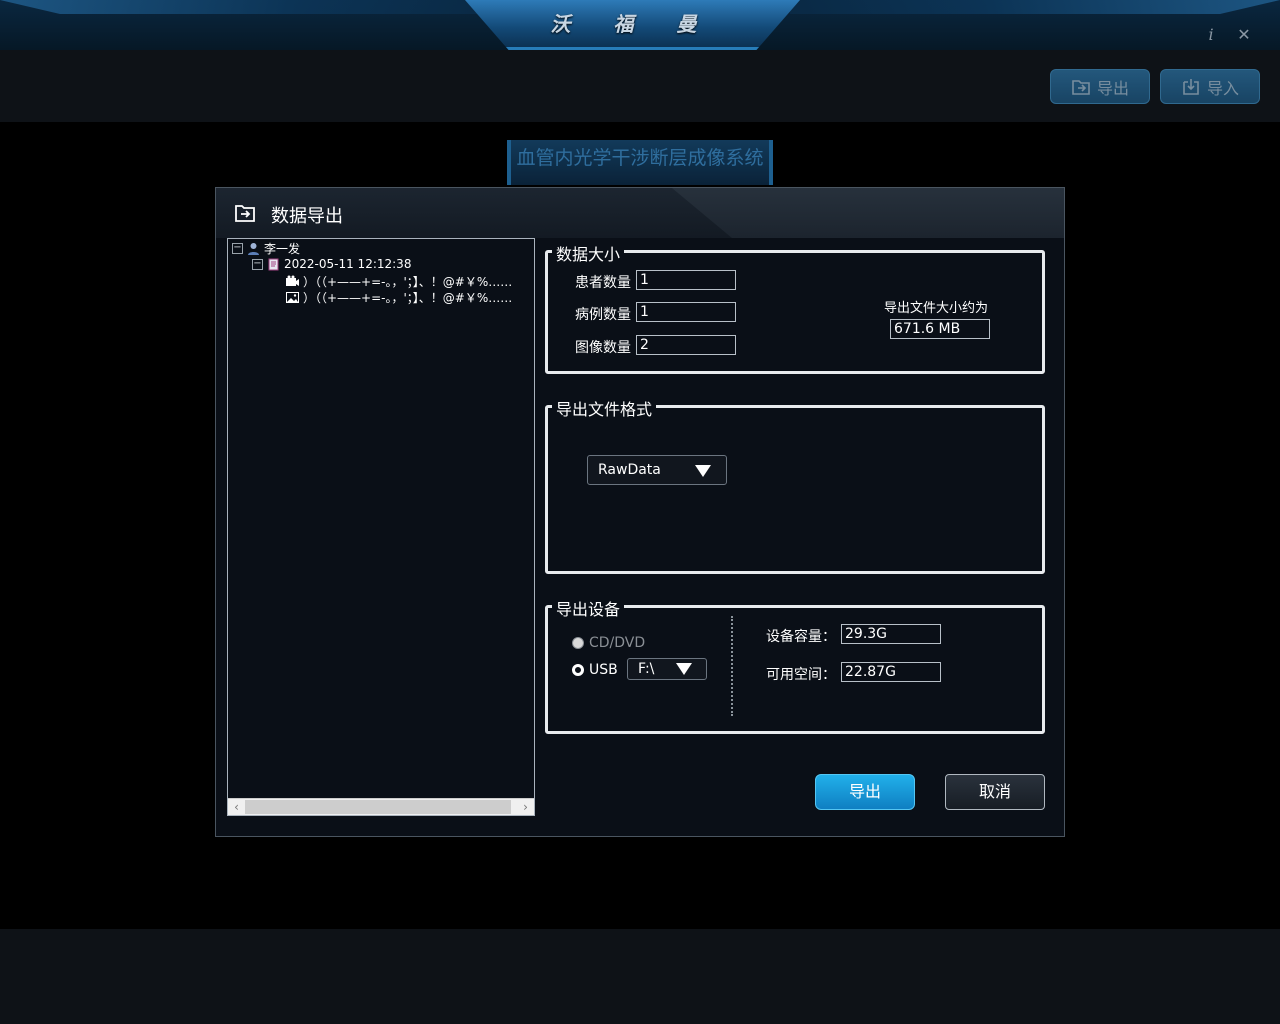 This screenshot has width=1280, height=1024. Describe the element at coordinates (795, 485) in the screenshot. I see `export-format-group: 导出文件格式 RawData` at that location.